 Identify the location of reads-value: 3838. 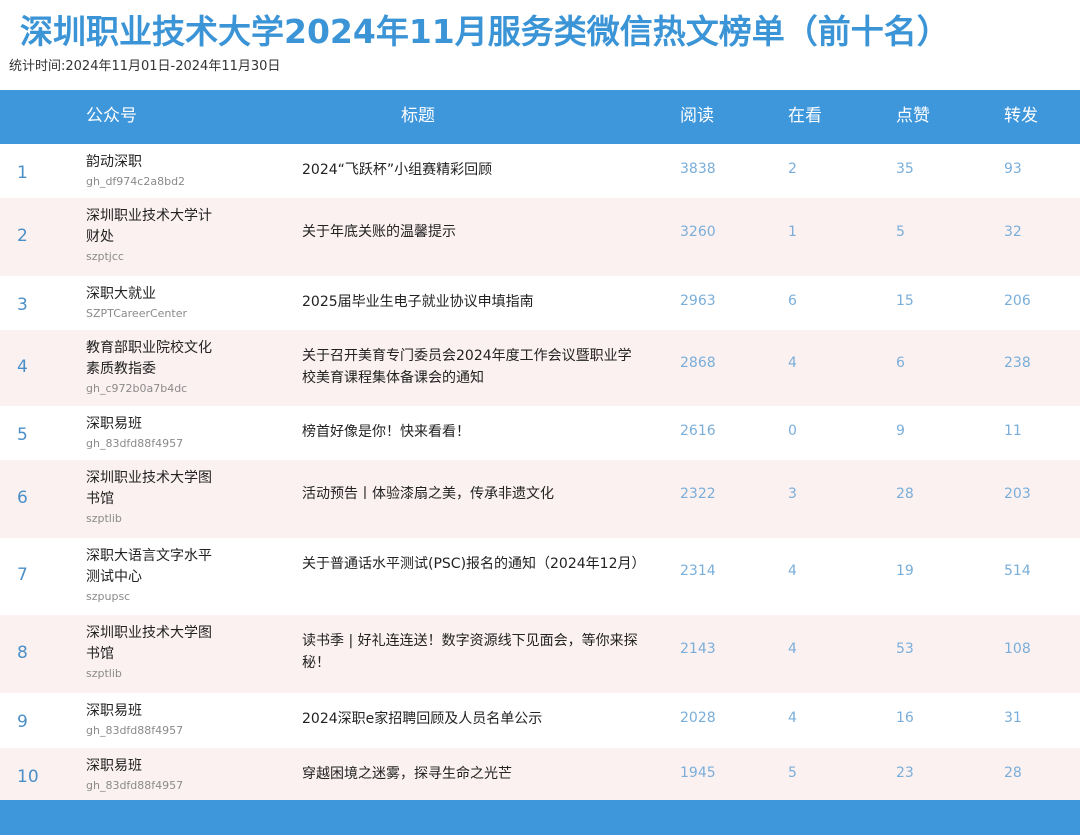
(698, 169).